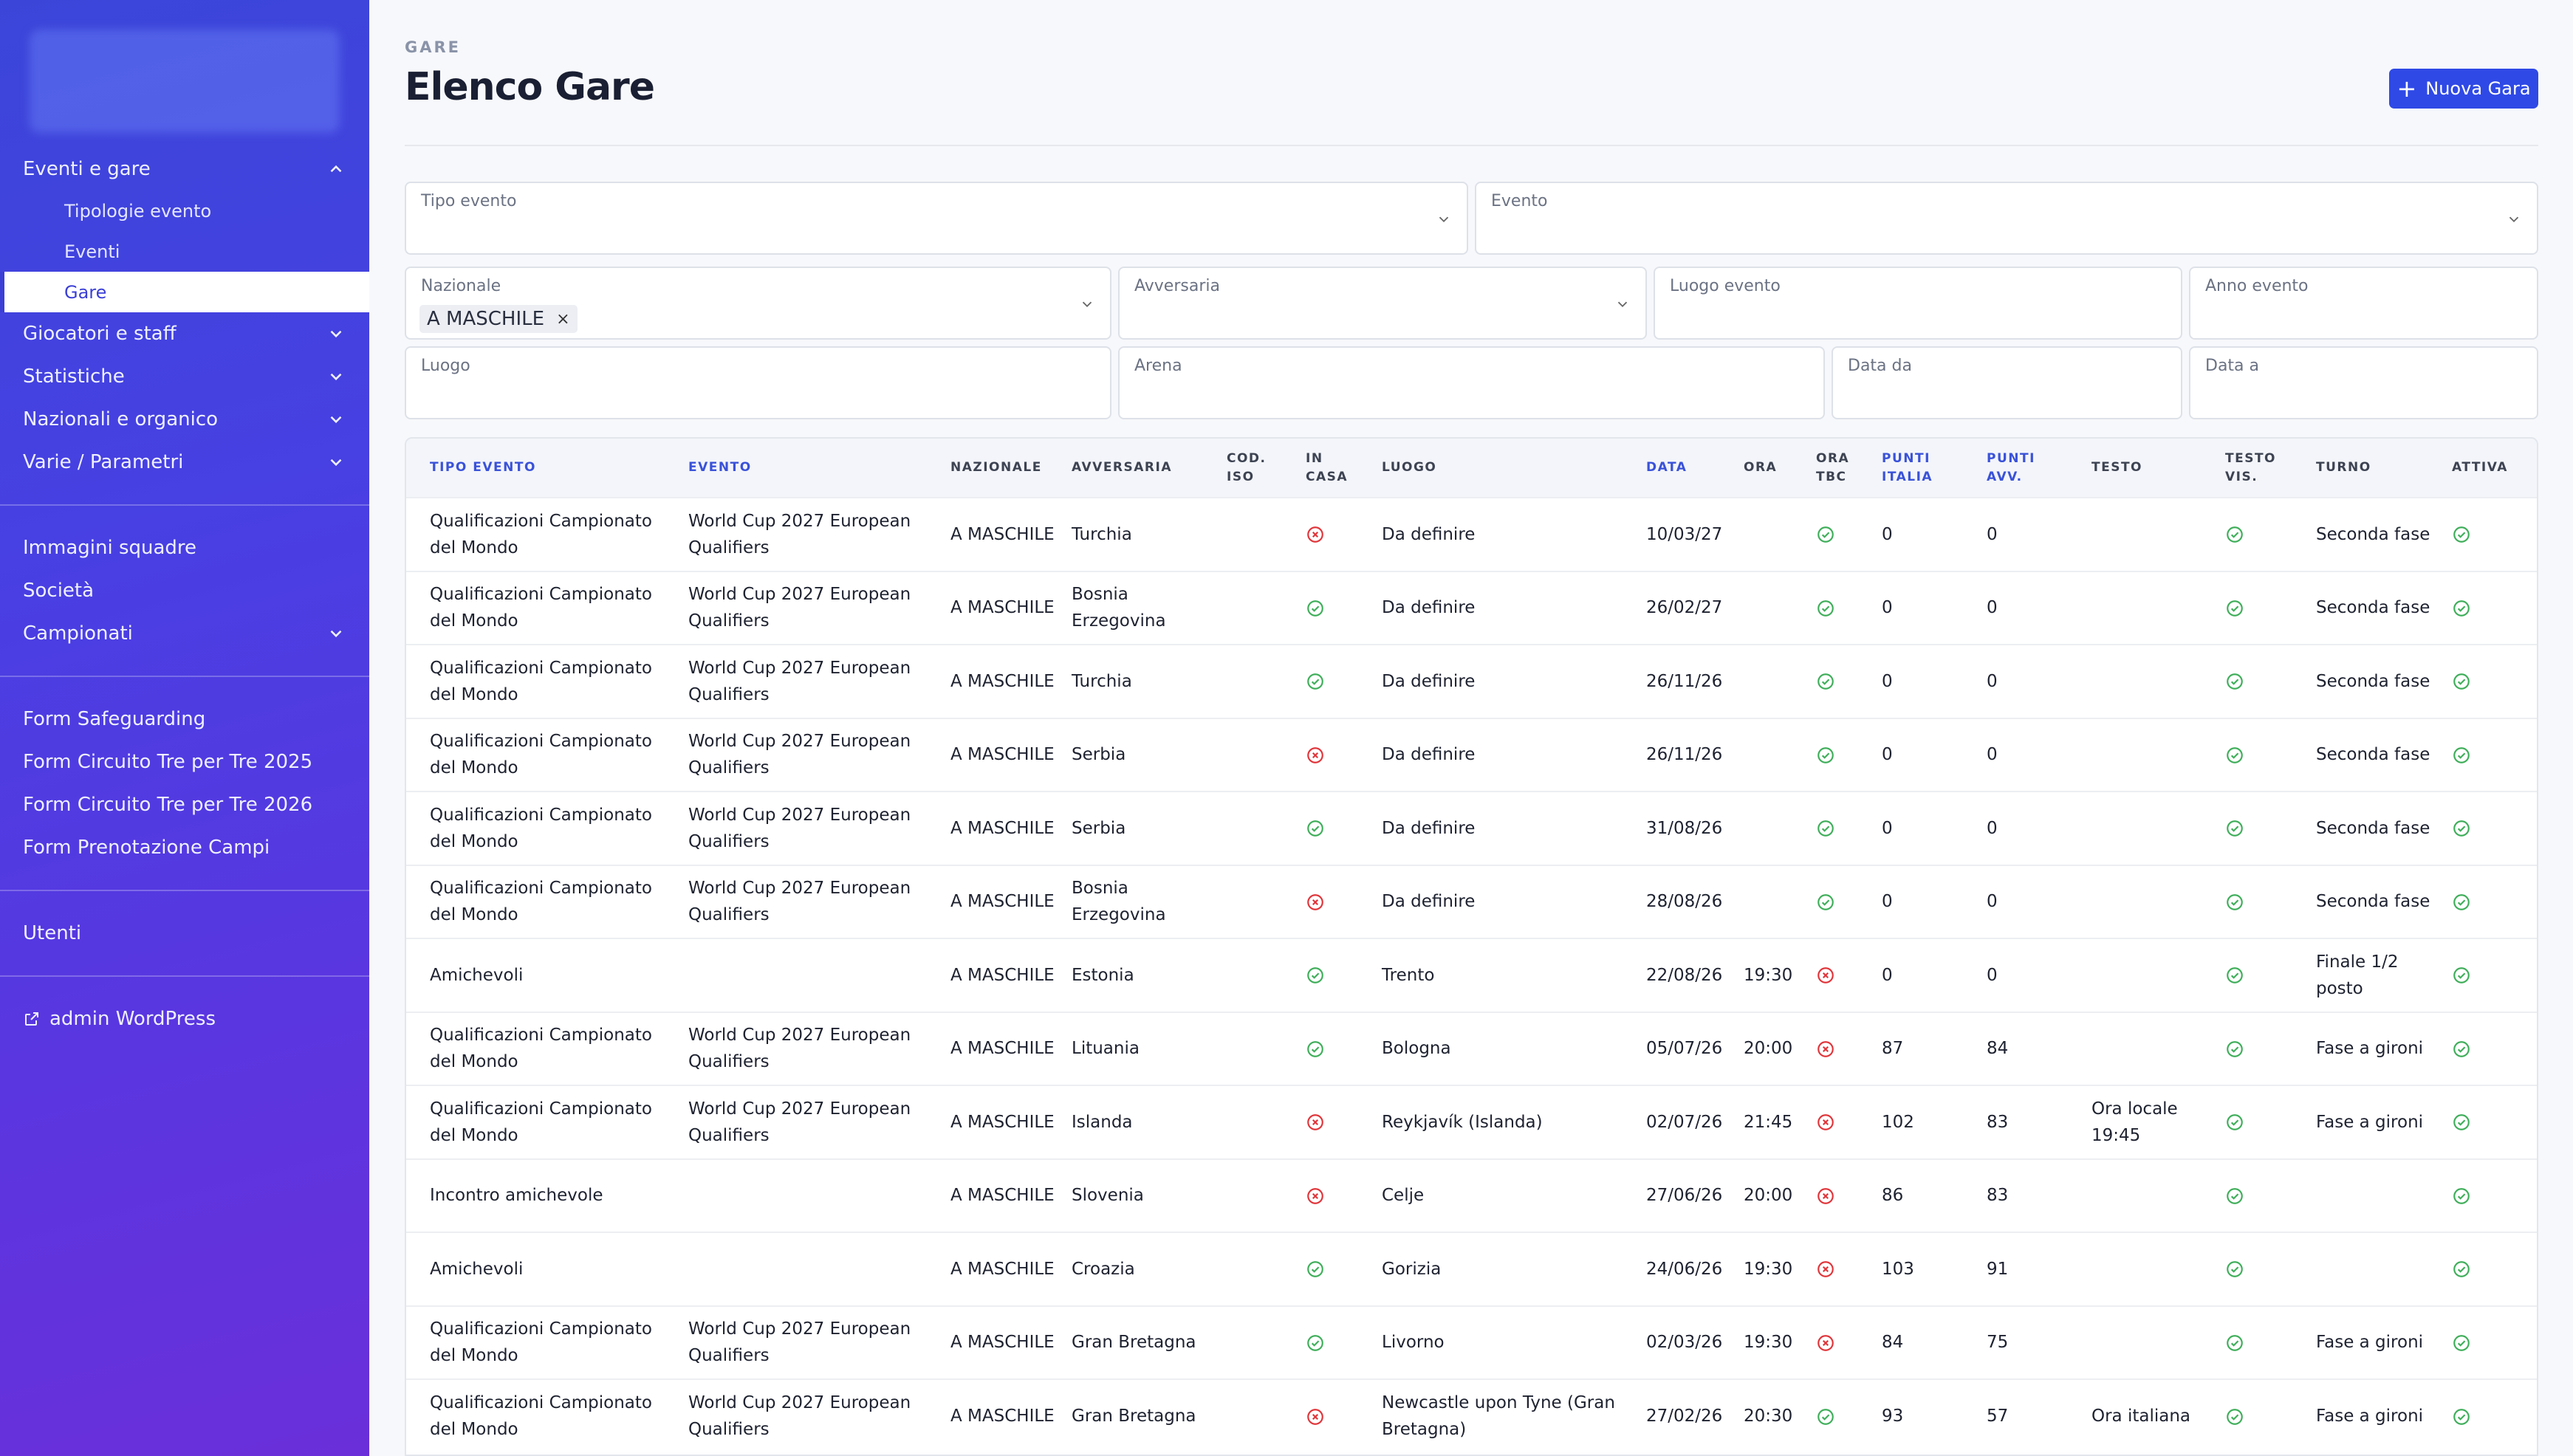 Image resolution: width=2573 pixels, height=1456 pixels. I want to click on header-label: COD., so click(1247, 458).